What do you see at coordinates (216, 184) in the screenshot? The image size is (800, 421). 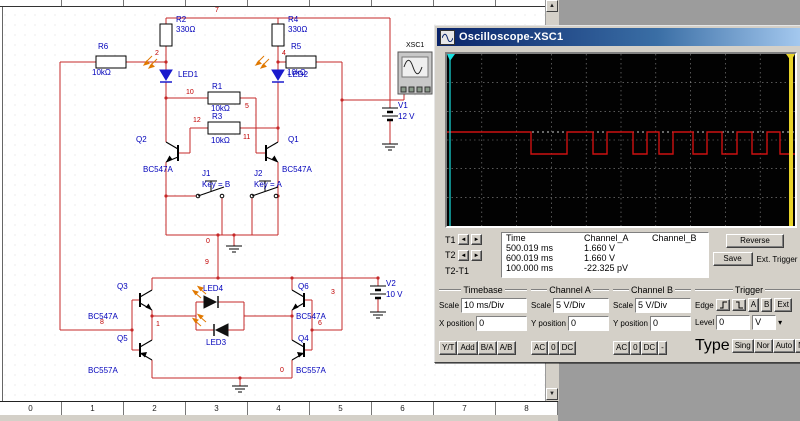 I see `j1-key: Key = B` at bounding box center [216, 184].